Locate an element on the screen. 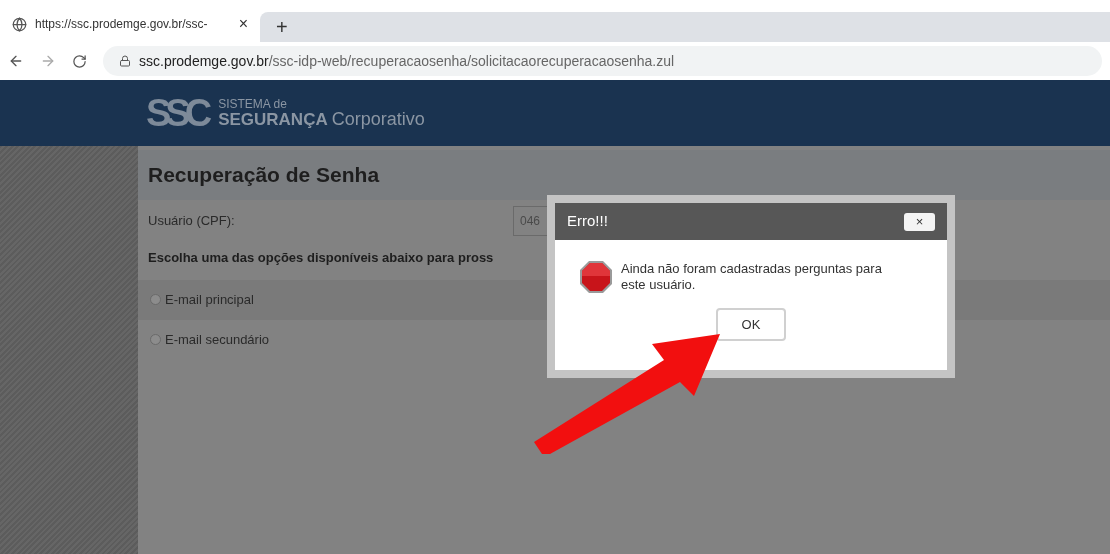 The image size is (1110, 554). address-bar: ssc.prodemge.gov.br/ssc-idp-web/recuperacaosenha/solicitacaorecuperacaosenha.zul is located at coordinates (602, 61).